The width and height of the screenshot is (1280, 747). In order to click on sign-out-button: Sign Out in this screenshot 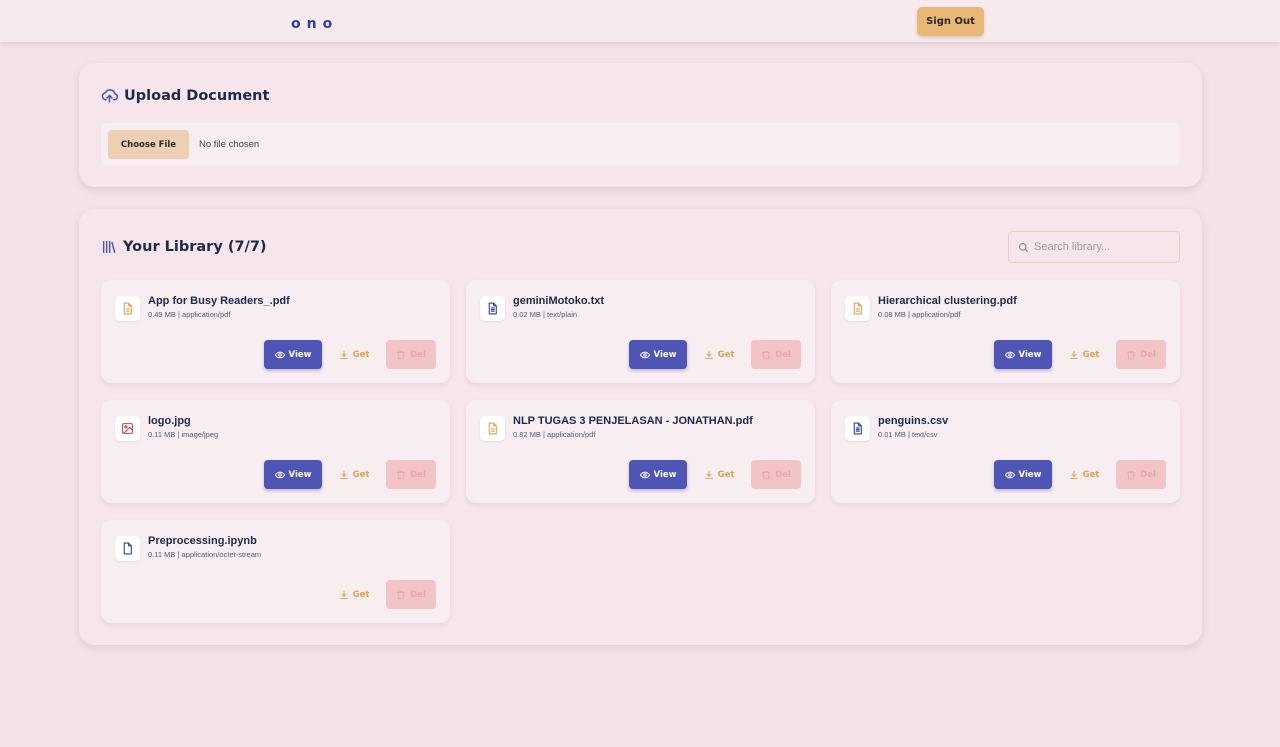, I will do `click(950, 21)`.